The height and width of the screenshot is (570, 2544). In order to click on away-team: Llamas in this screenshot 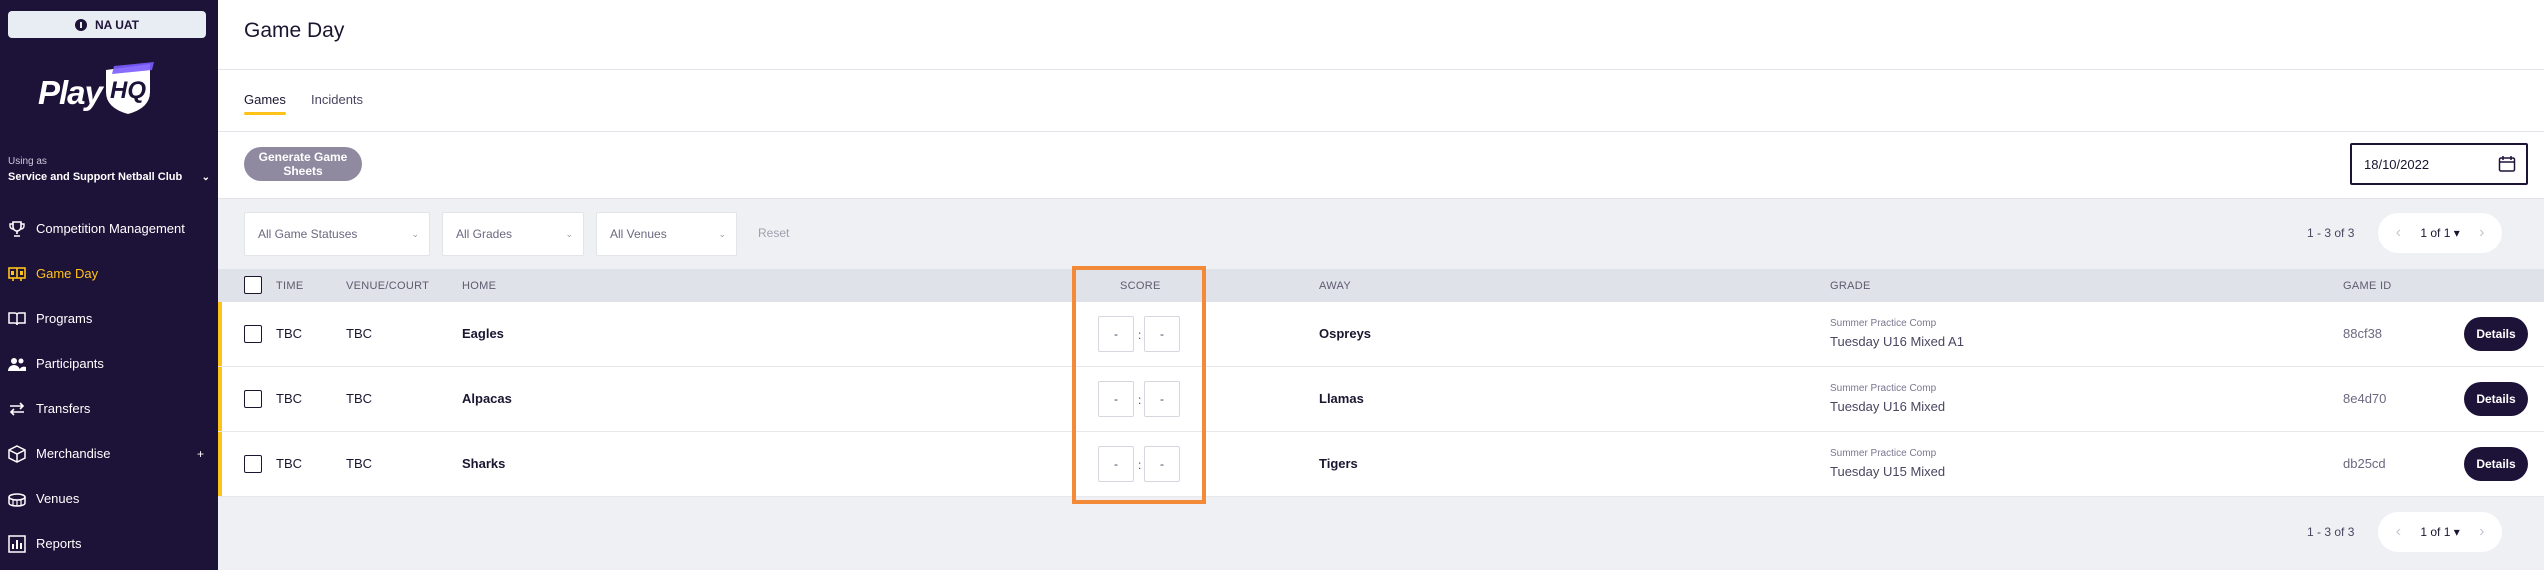, I will do `click(1341, 398)`.